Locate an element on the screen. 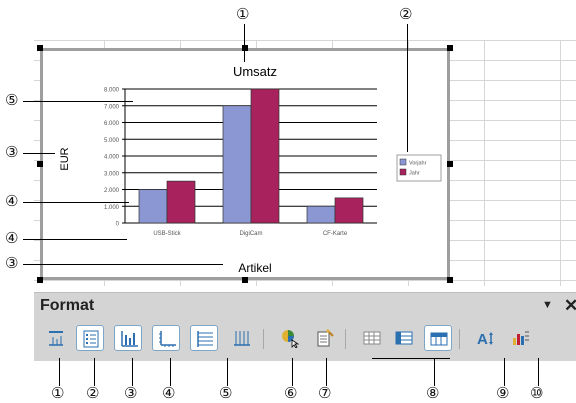 The width and height of the screenshot is (576, 403). data-in-rows-button is located at coordinates (404, 338).